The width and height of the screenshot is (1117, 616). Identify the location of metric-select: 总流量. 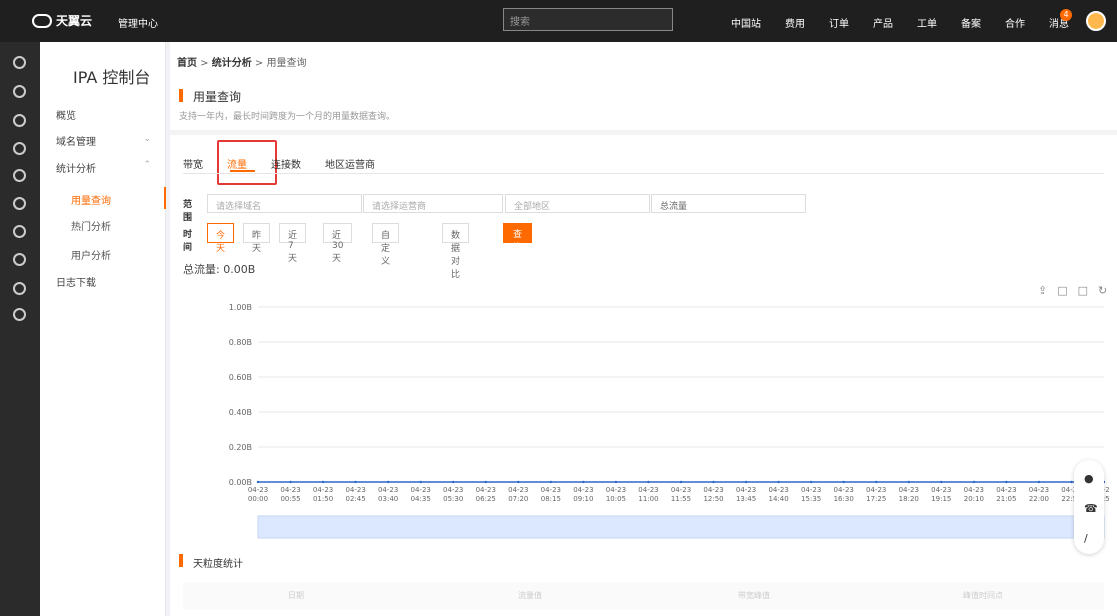
(728, 203).